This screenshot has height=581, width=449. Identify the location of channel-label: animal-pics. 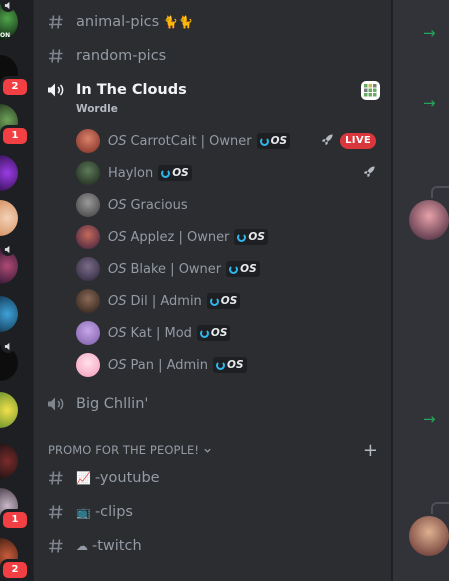
(118, 22).